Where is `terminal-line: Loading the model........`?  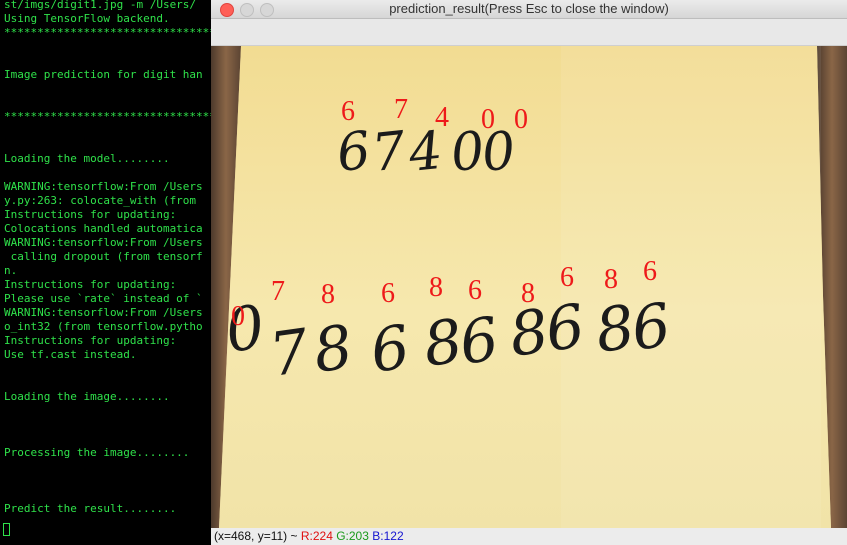
terminal-line: Loading the model........ is located at coordinates (87, 158).